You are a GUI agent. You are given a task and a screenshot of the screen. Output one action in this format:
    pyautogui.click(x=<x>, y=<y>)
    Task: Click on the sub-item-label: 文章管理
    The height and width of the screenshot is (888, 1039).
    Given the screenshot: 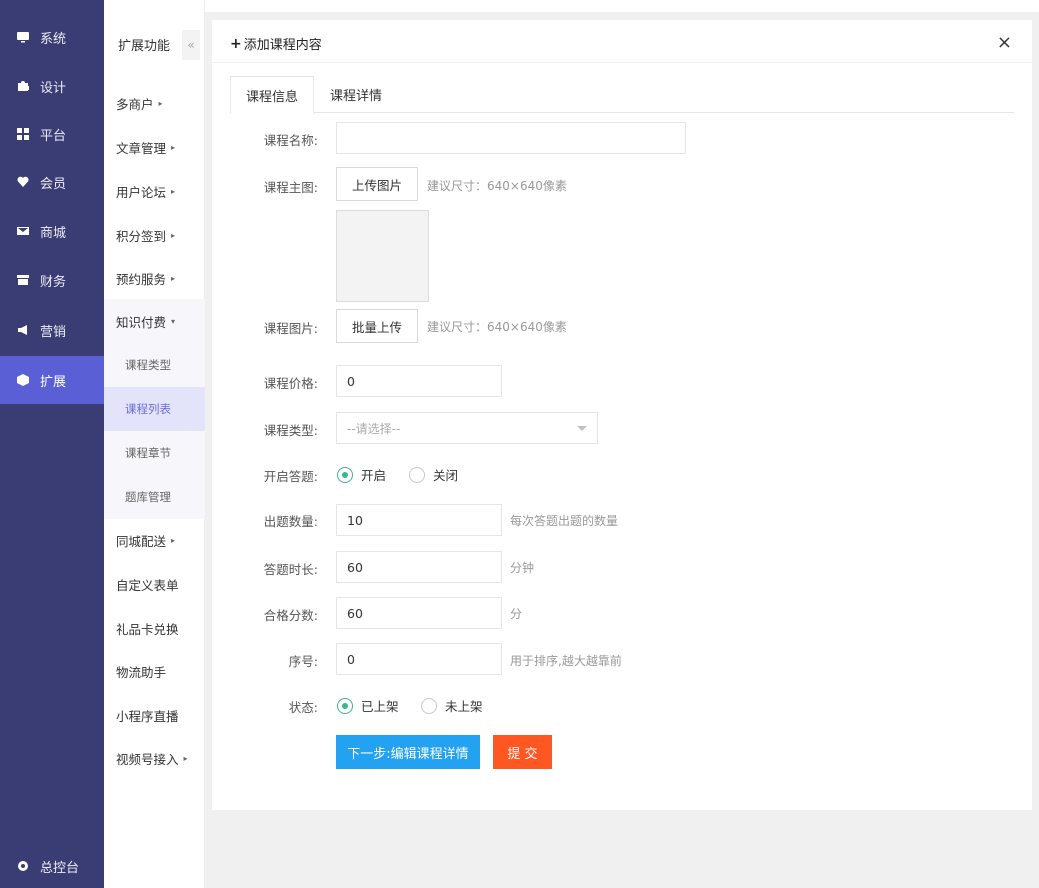 What is the action you would take?
    pyautogui.click(x=141, y=148)
    